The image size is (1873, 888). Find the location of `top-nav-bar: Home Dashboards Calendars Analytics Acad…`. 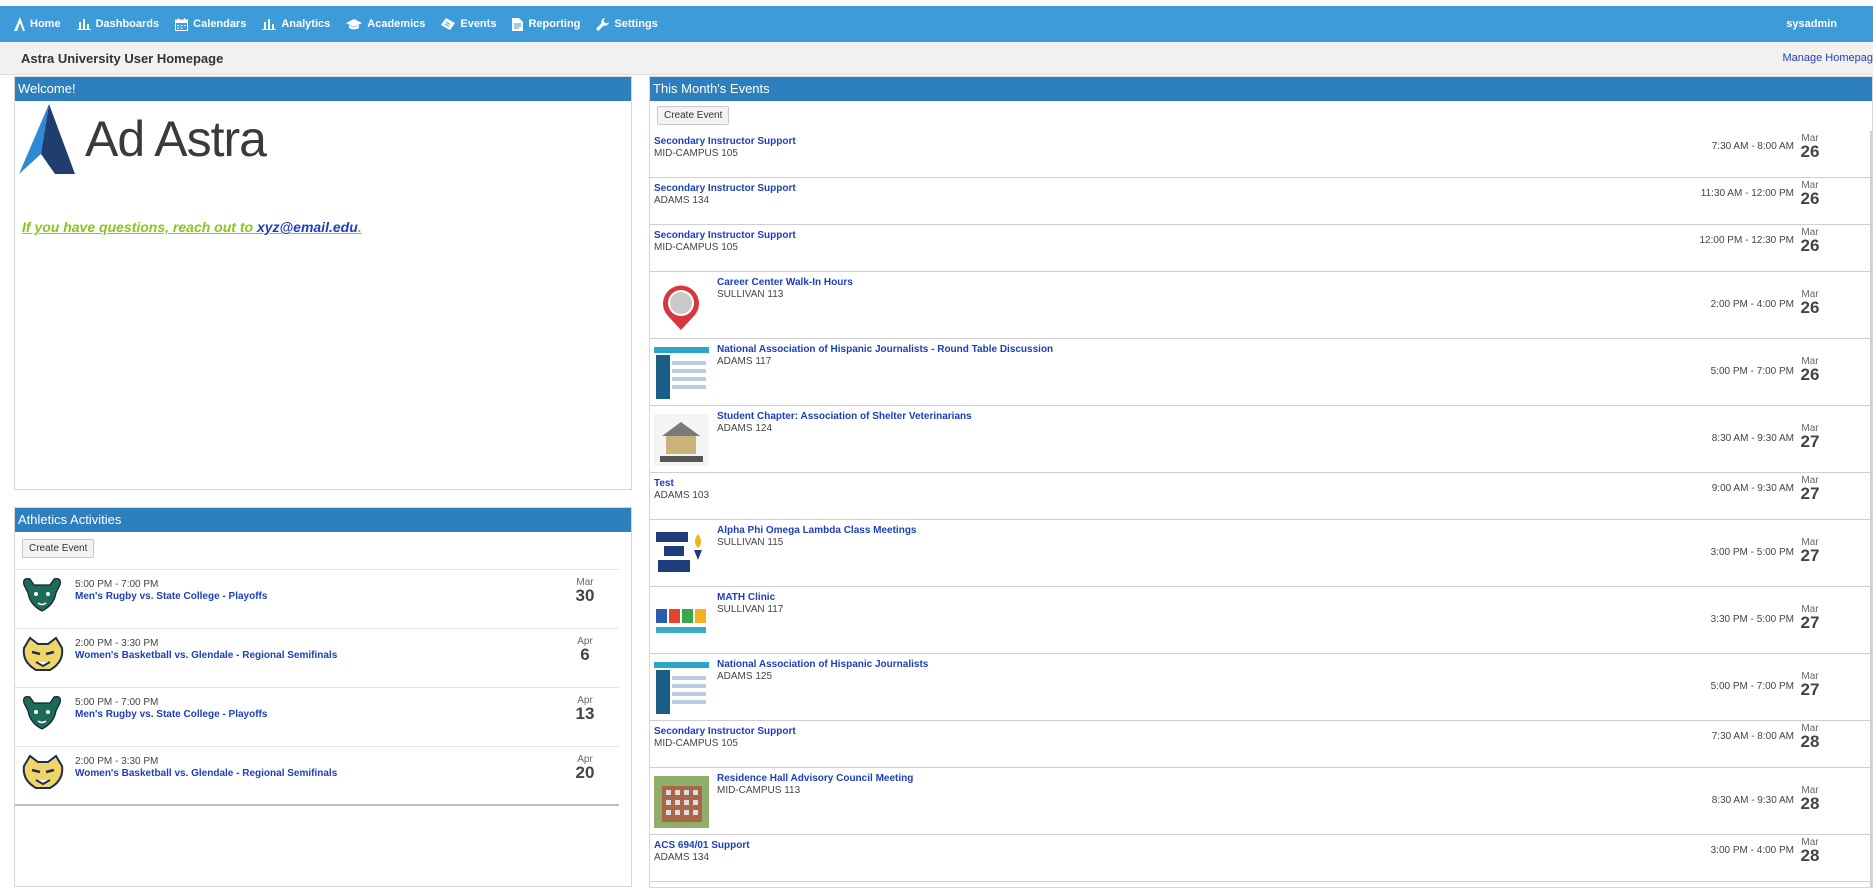

top-nav-bar: Home Dashboards Calendars Analytics Acad… is located at coordinates (936, 24).